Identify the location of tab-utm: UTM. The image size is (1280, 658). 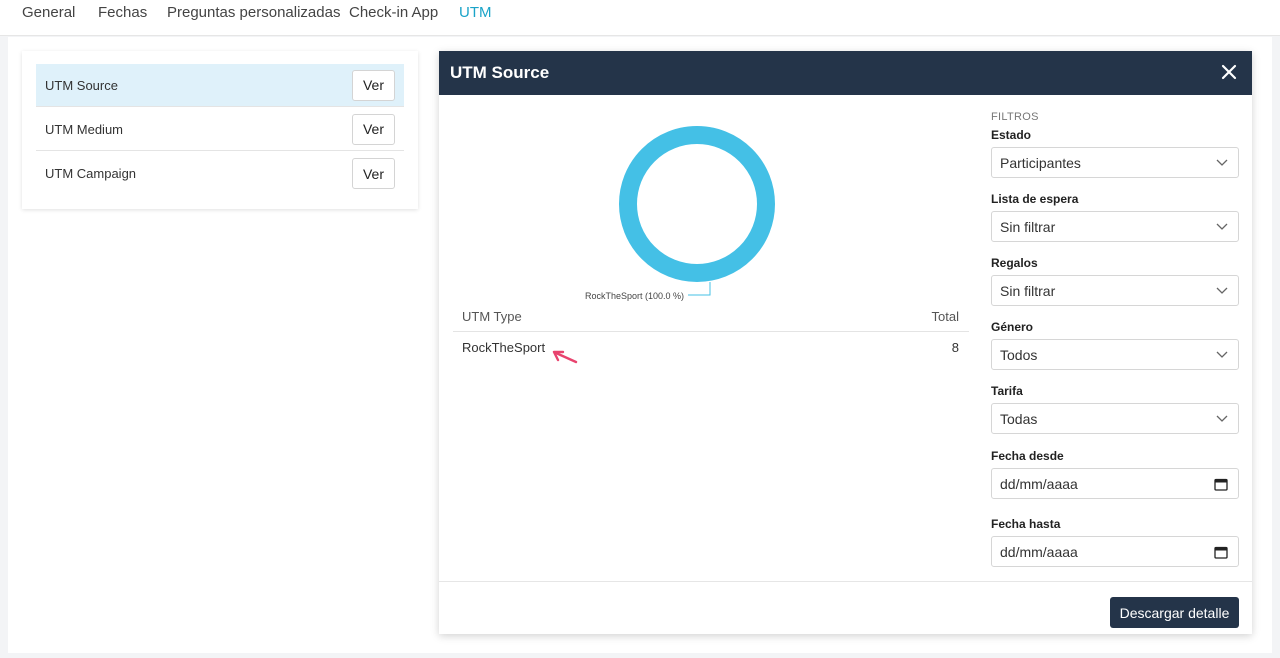
(475, 12).